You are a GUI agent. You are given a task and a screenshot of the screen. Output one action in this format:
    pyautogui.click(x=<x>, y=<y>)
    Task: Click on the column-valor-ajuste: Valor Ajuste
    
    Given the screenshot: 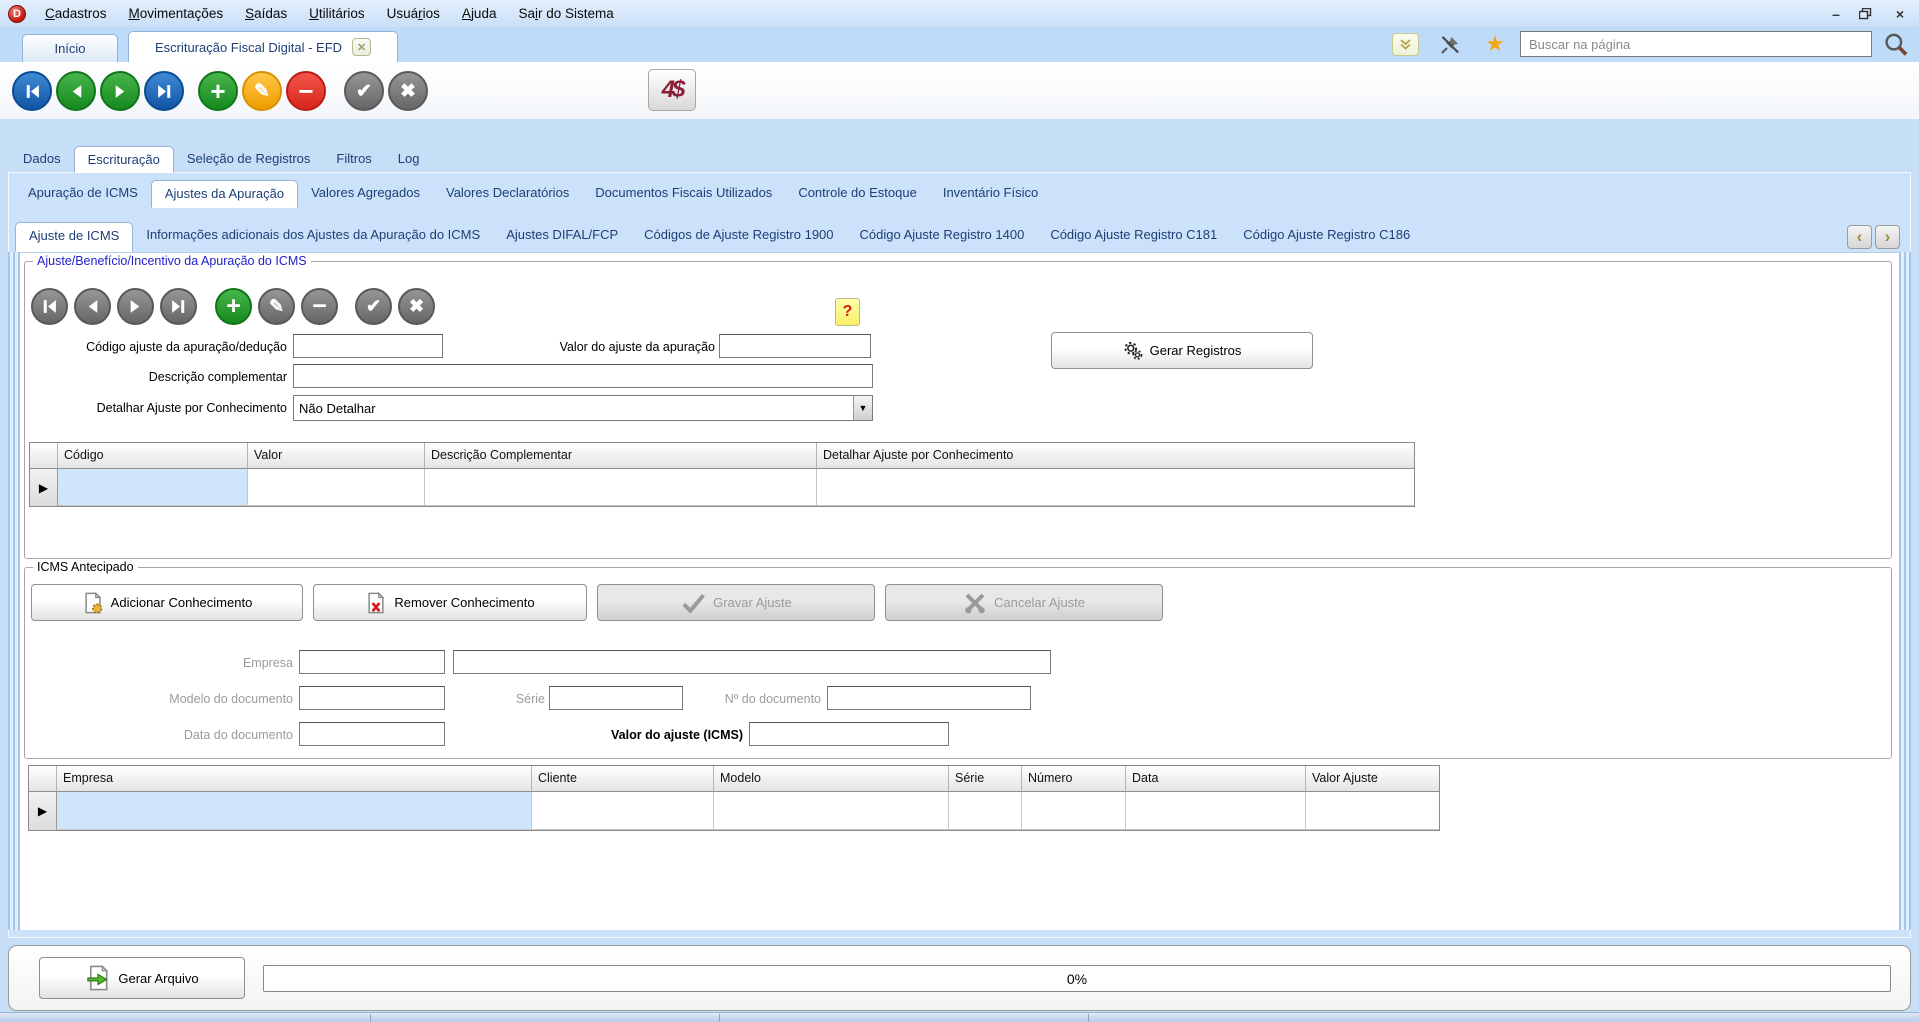 What is the action you would take?
    pyautogui.click(x=1372, y=779)
    